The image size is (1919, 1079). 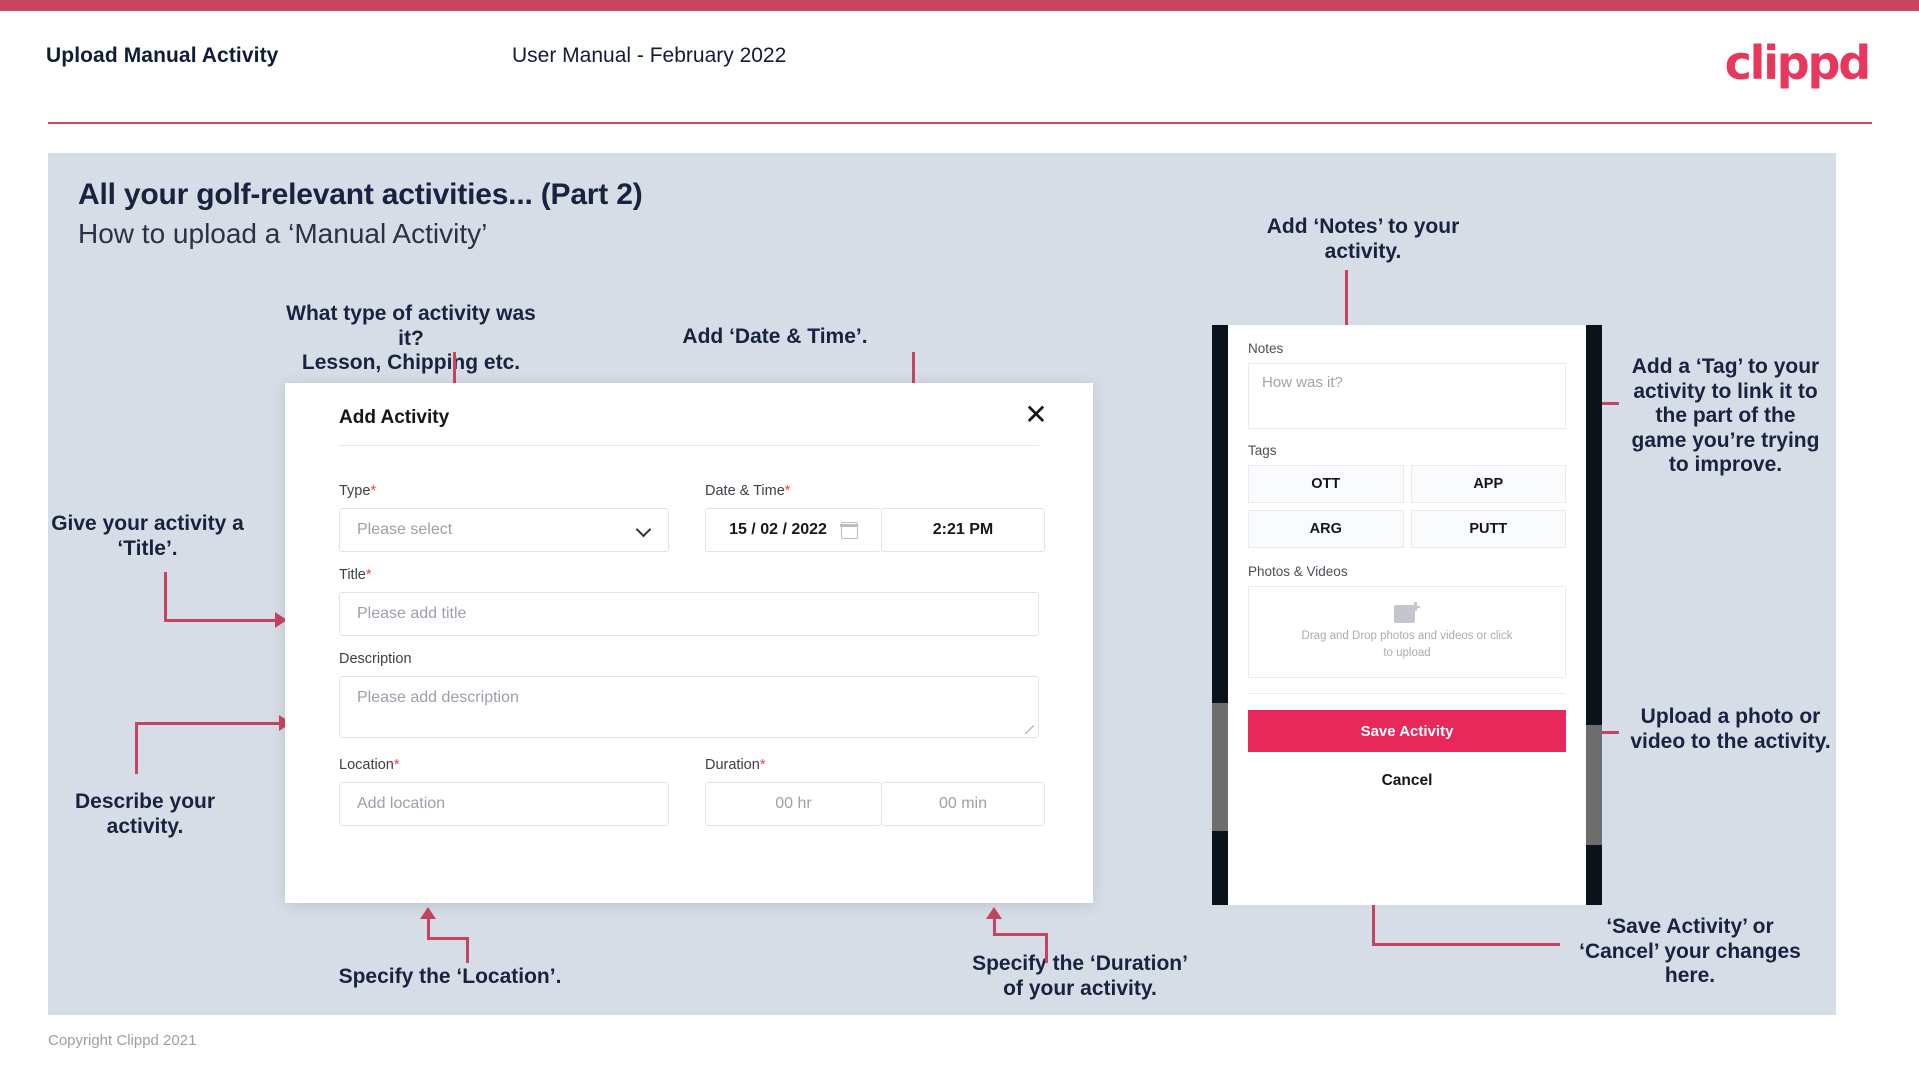 What do you see at coordinates (644, 530) in the screenshot?
I see `chevron-down-icon` at bounding box center [644, 530].